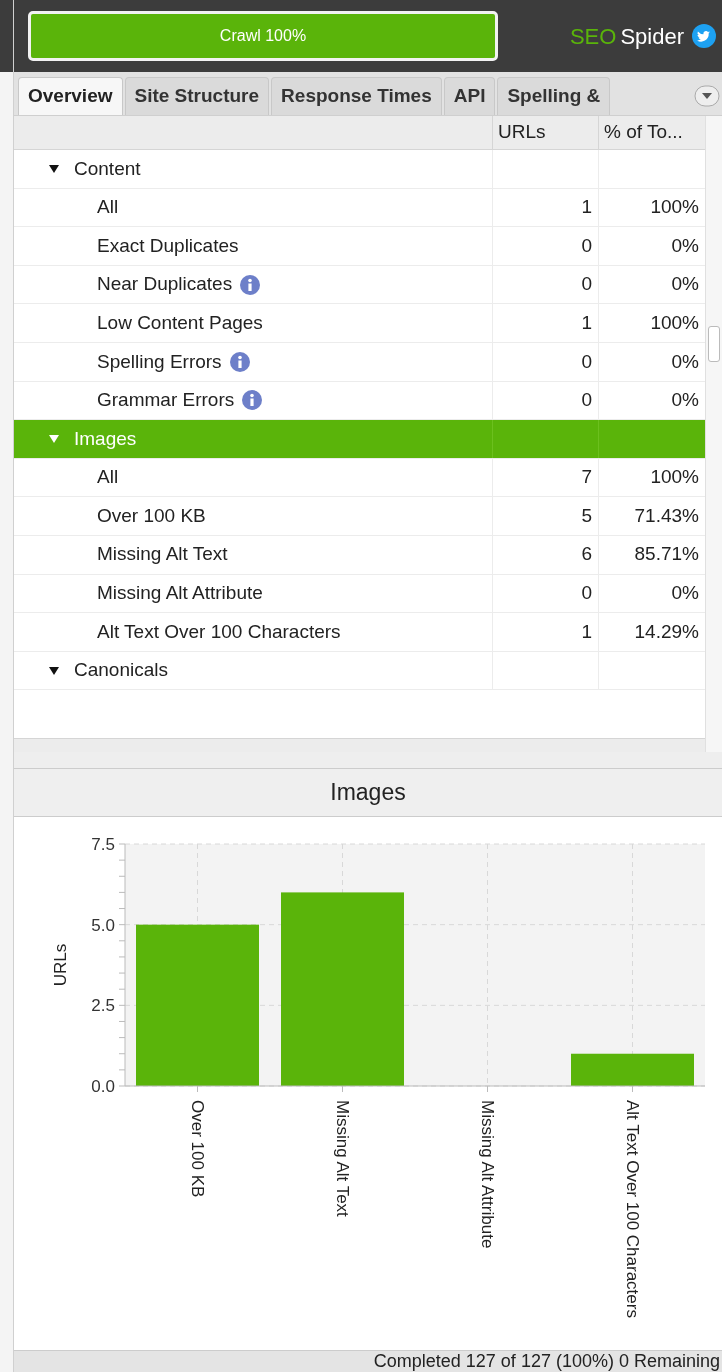 The image size is (722, 1372). What do you see at coordinates (151, 515) in the screenshot?
I see `row-label: Over 100 KB` at bounding box center [151, 515].